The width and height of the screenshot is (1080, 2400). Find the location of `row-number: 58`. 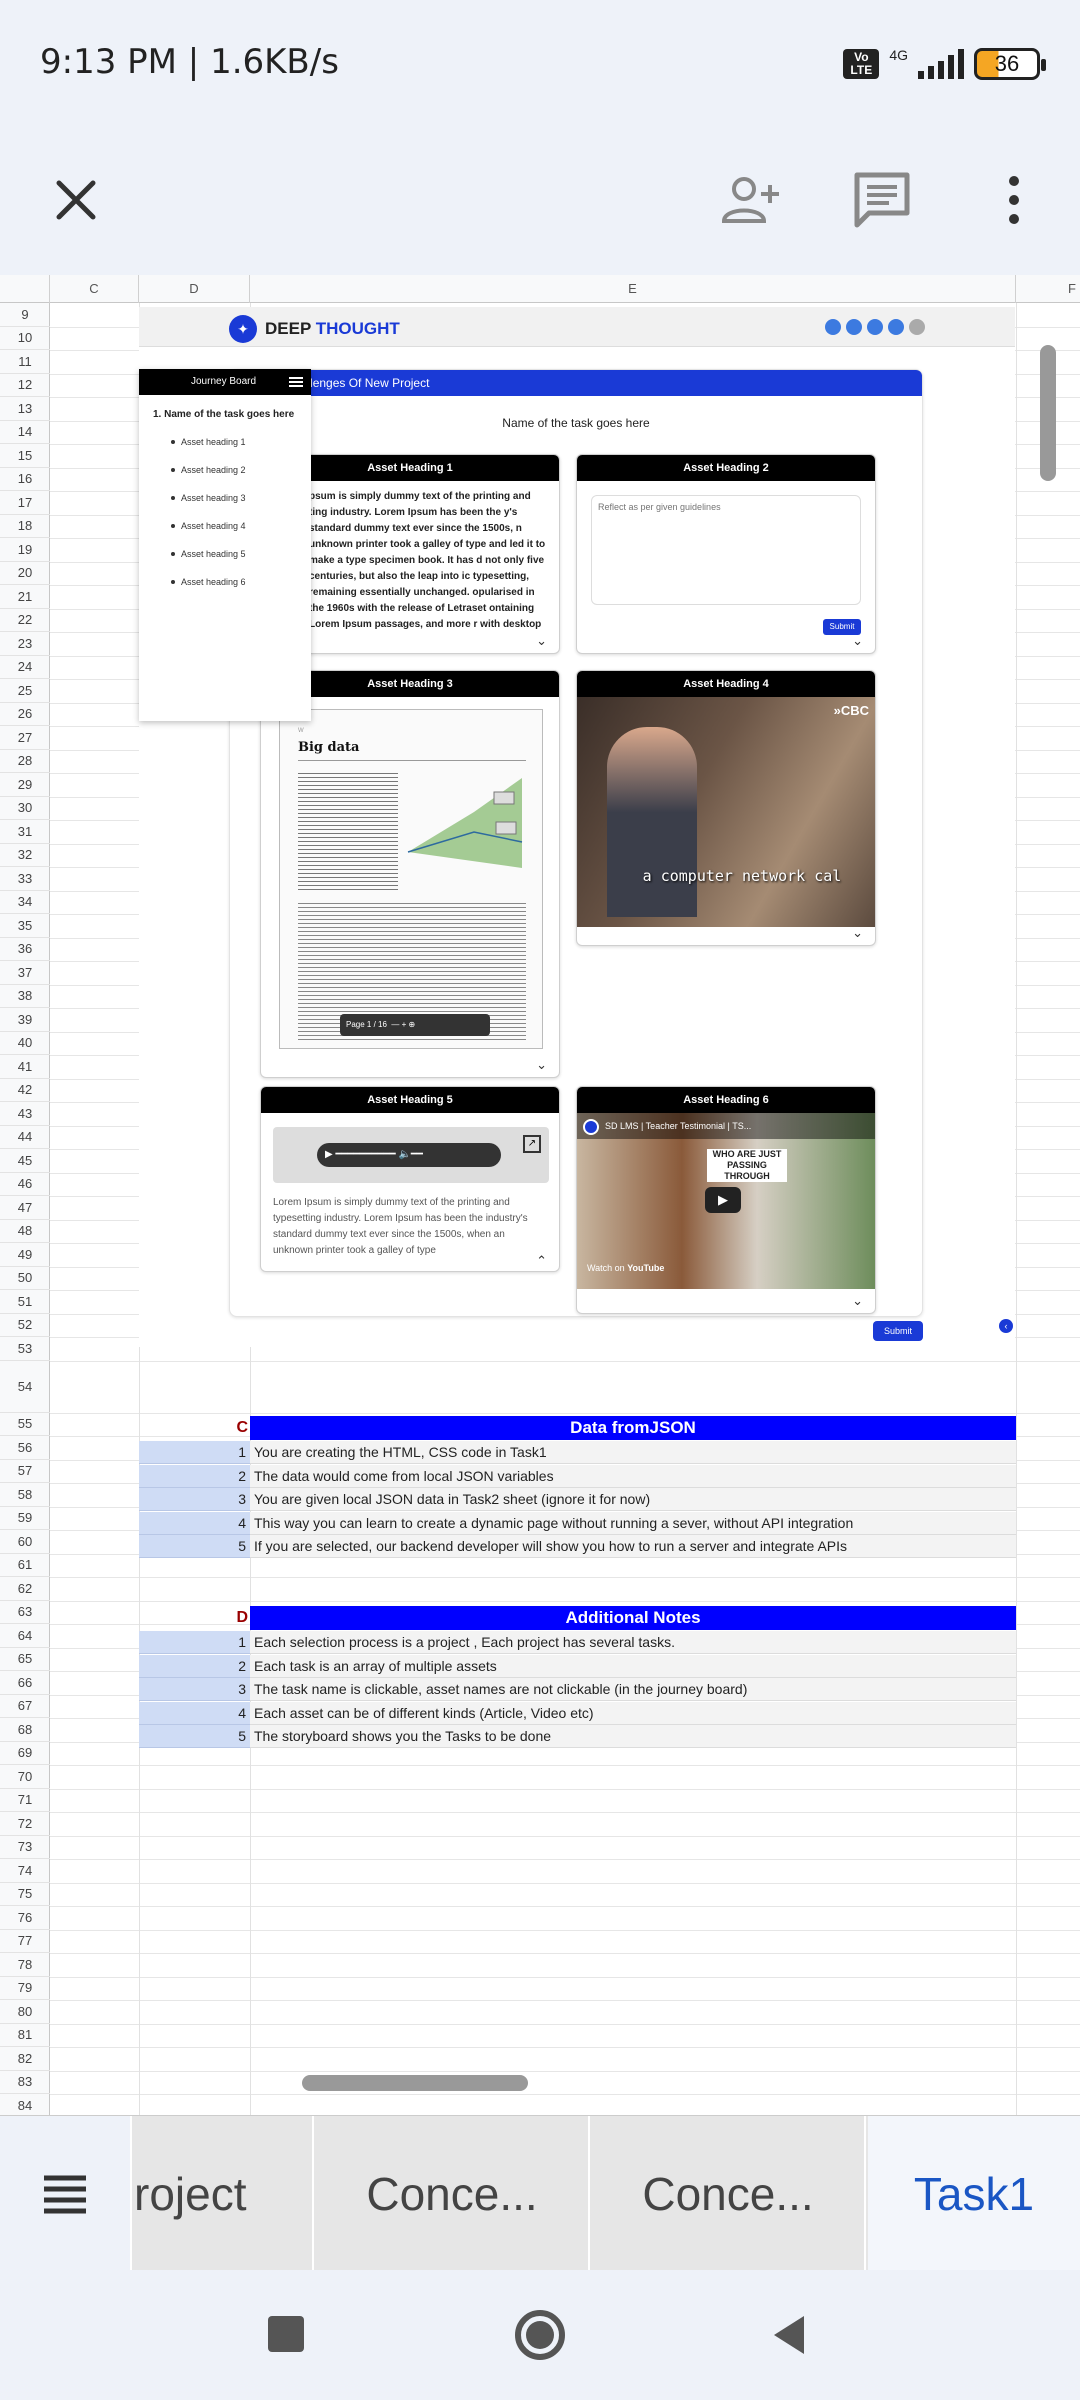

row-number: 58 is located at coordinates (25, 1495).